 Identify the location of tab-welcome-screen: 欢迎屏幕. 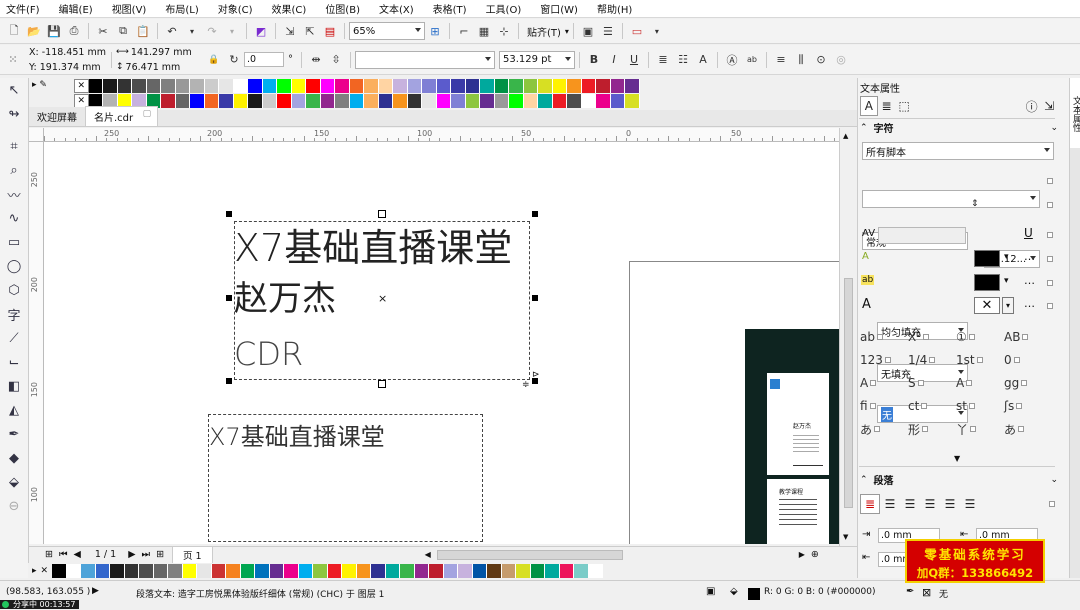
(57, 116).